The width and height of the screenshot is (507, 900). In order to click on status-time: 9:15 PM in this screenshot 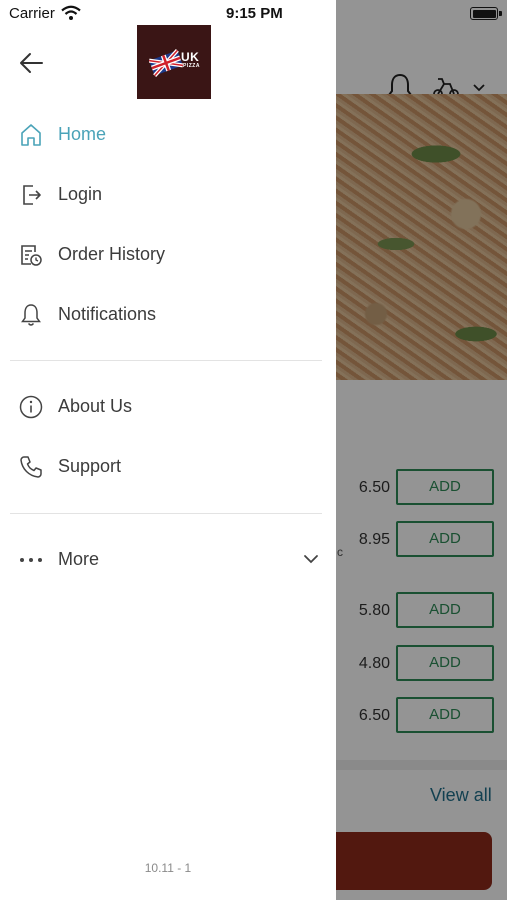, I will do `click(254, 13)`.